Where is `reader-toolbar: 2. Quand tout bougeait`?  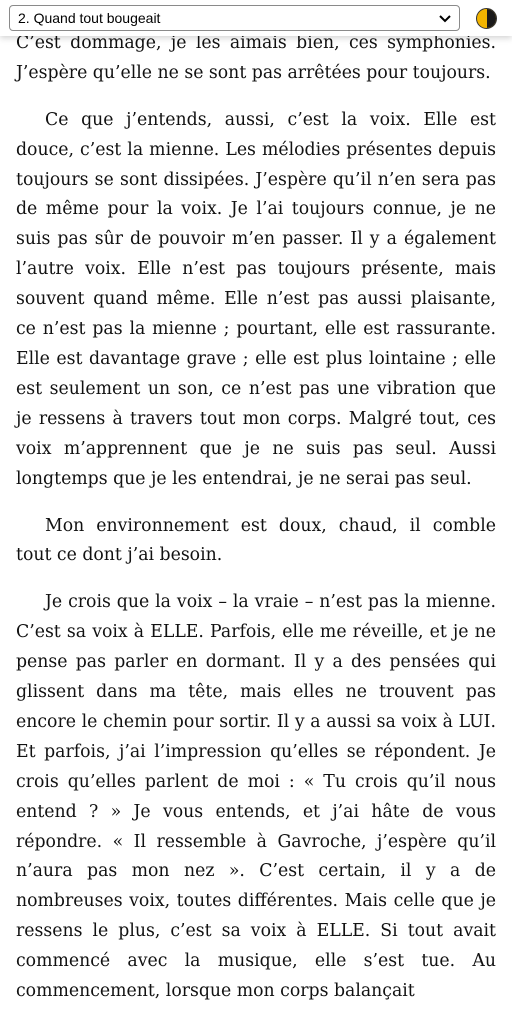
reader-toolbar: 2. Quand tout bougeait is located at coordinates (256, 18).